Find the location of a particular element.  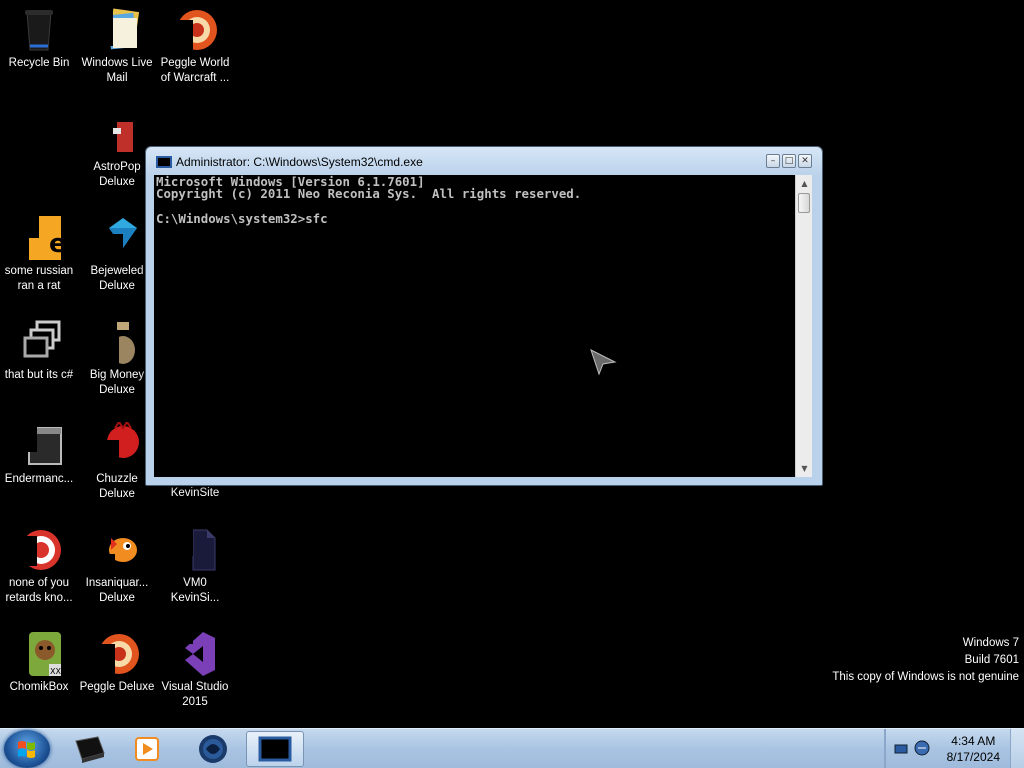

svg-text: XX is located at coordinates (55, 671).